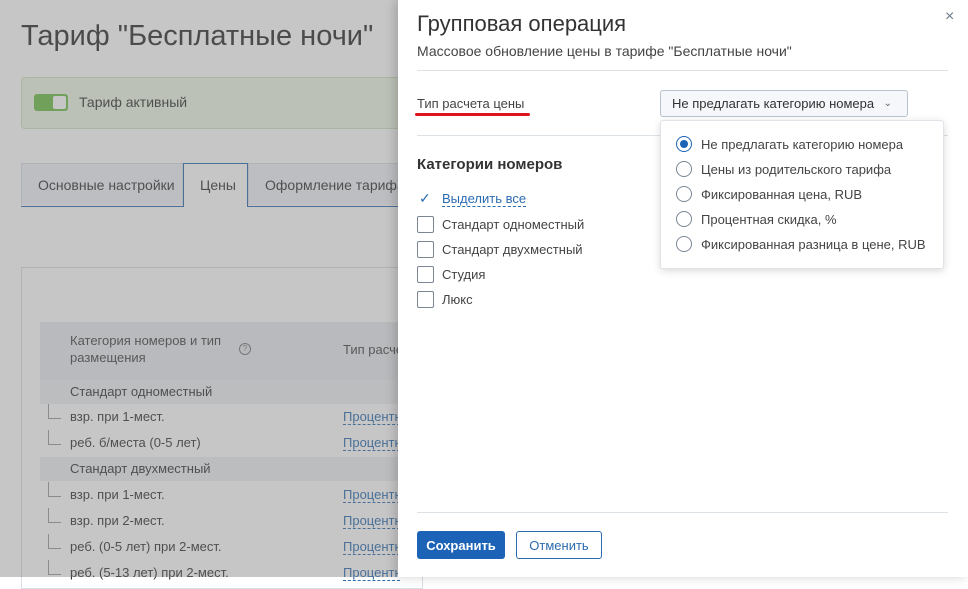 Image resolution: width=968 pixels, height=589 pixels. Describe the element at coordinates (425, 198) in the screenshot. I see `checkmark-icon: ✓` at that location.